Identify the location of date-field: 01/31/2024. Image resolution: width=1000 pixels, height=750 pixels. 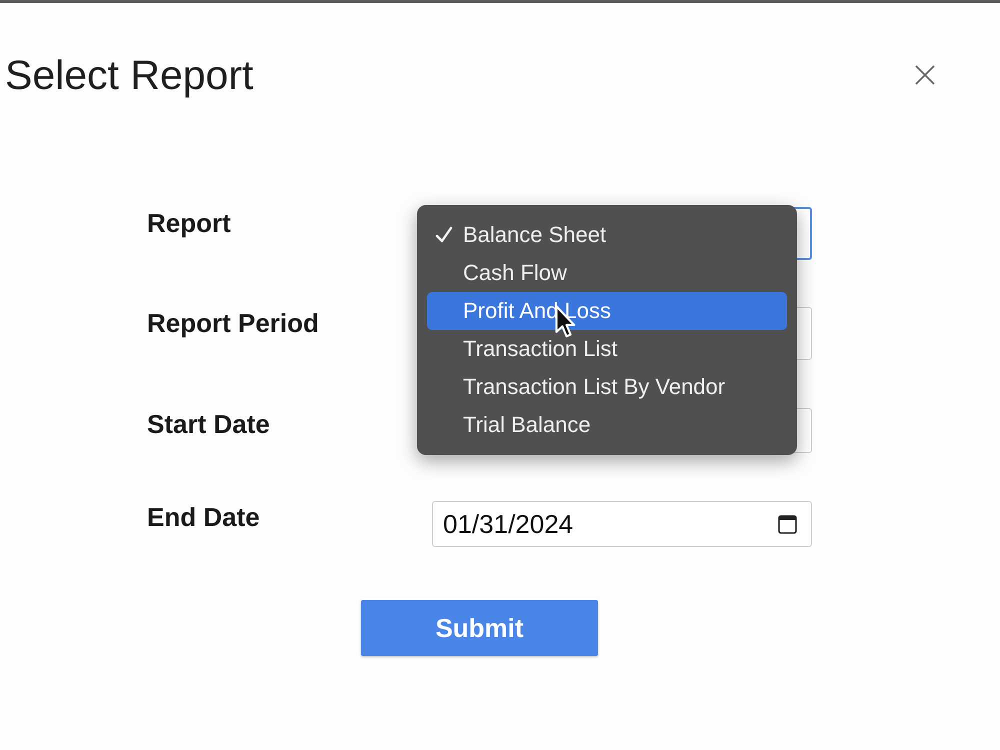
(622, 524).